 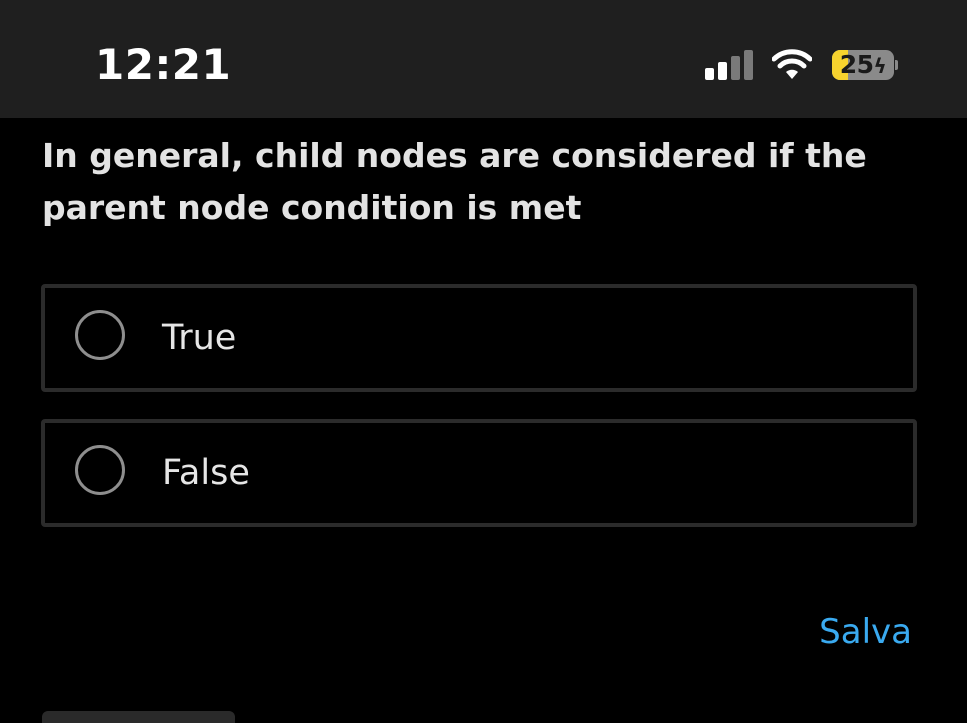 I want to click on battery-indicator: 25ϟ, so click(x=865, y=65).